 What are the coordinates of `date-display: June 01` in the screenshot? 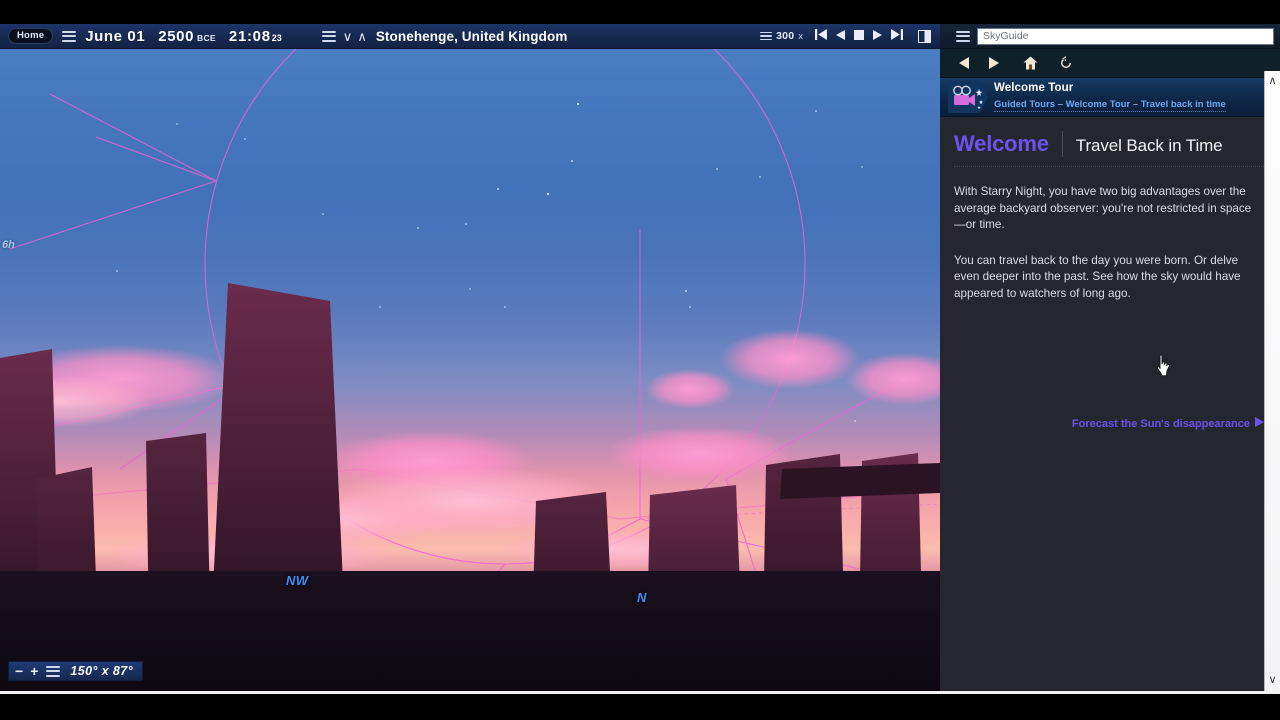 It's located at (115, 36).